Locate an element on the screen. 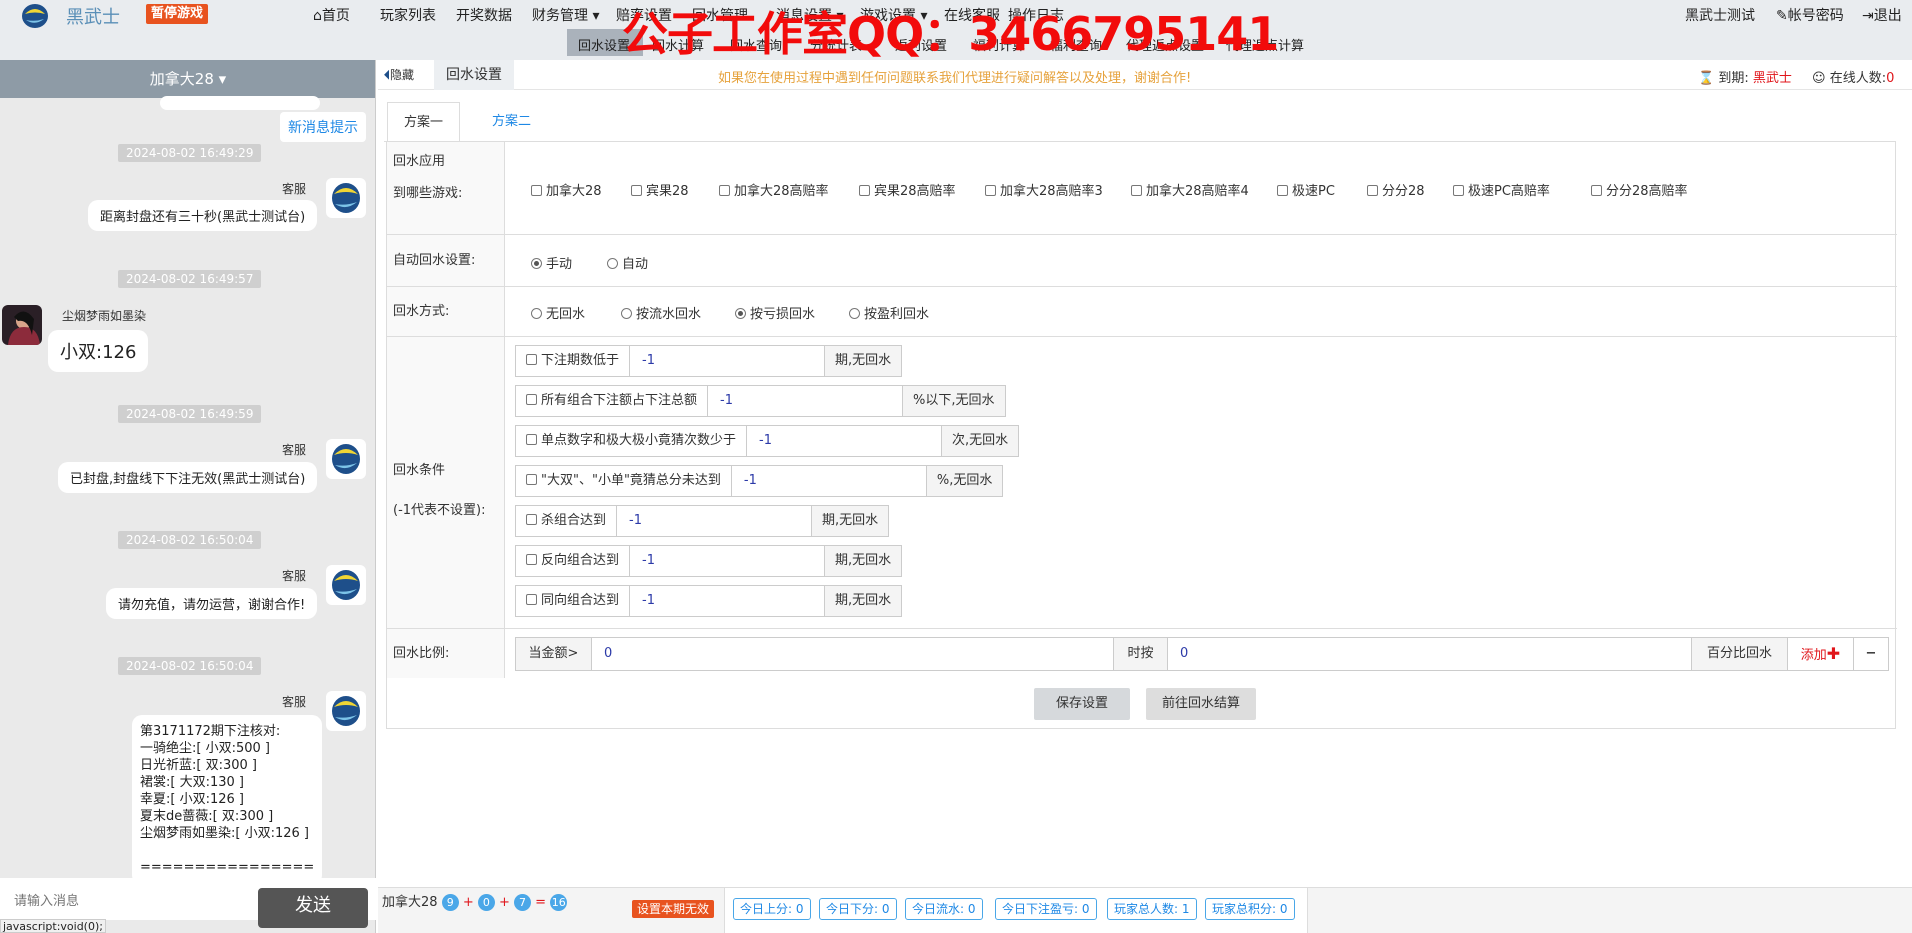 This screenshot has width=1912, height=933. game-checkbox: 加拿大28 is located at coordinates (566, 189).